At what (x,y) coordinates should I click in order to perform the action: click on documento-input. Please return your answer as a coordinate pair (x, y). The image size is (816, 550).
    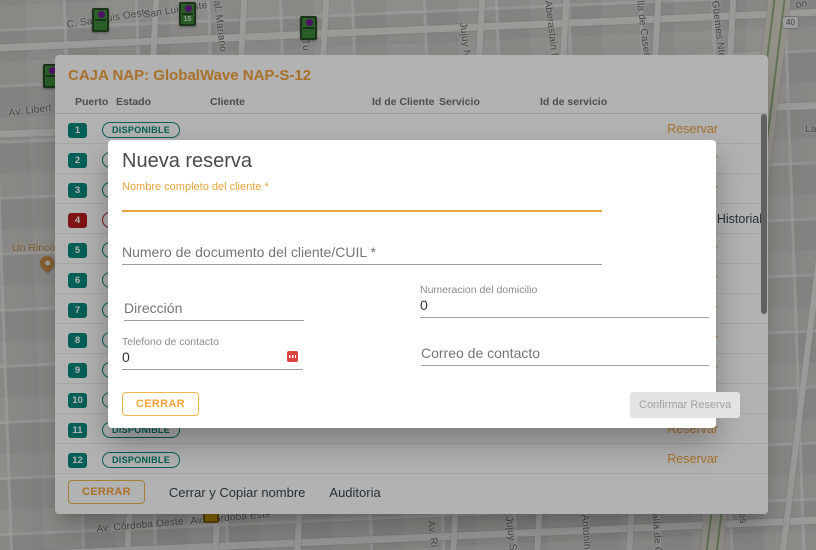
    Looking at the image, I should click on (362, 254).